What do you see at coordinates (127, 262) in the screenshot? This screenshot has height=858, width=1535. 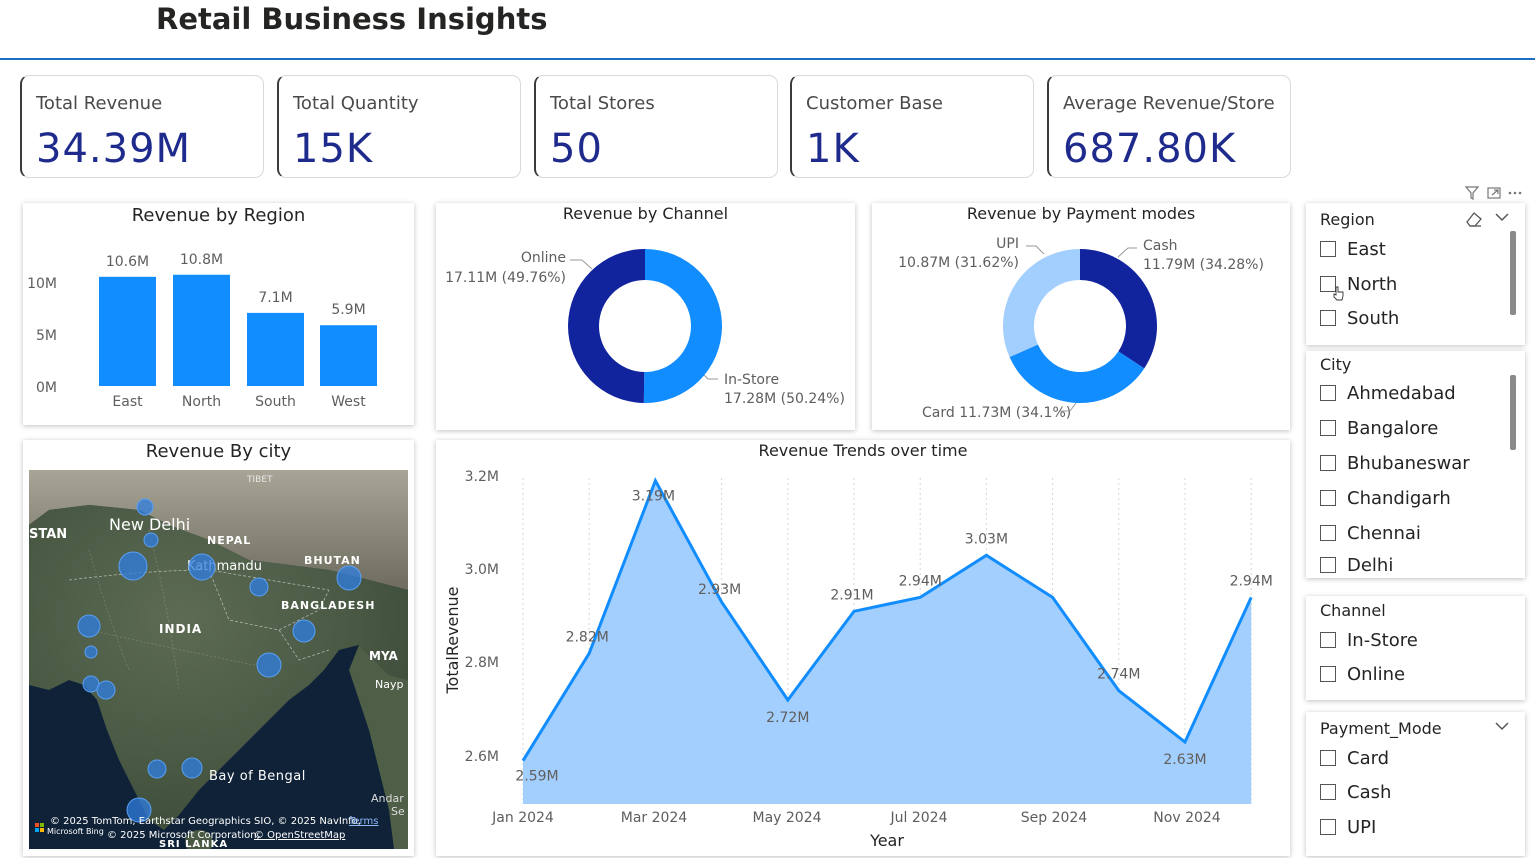 I see `data-label: 10.6M` at bounding box center [127, 262].